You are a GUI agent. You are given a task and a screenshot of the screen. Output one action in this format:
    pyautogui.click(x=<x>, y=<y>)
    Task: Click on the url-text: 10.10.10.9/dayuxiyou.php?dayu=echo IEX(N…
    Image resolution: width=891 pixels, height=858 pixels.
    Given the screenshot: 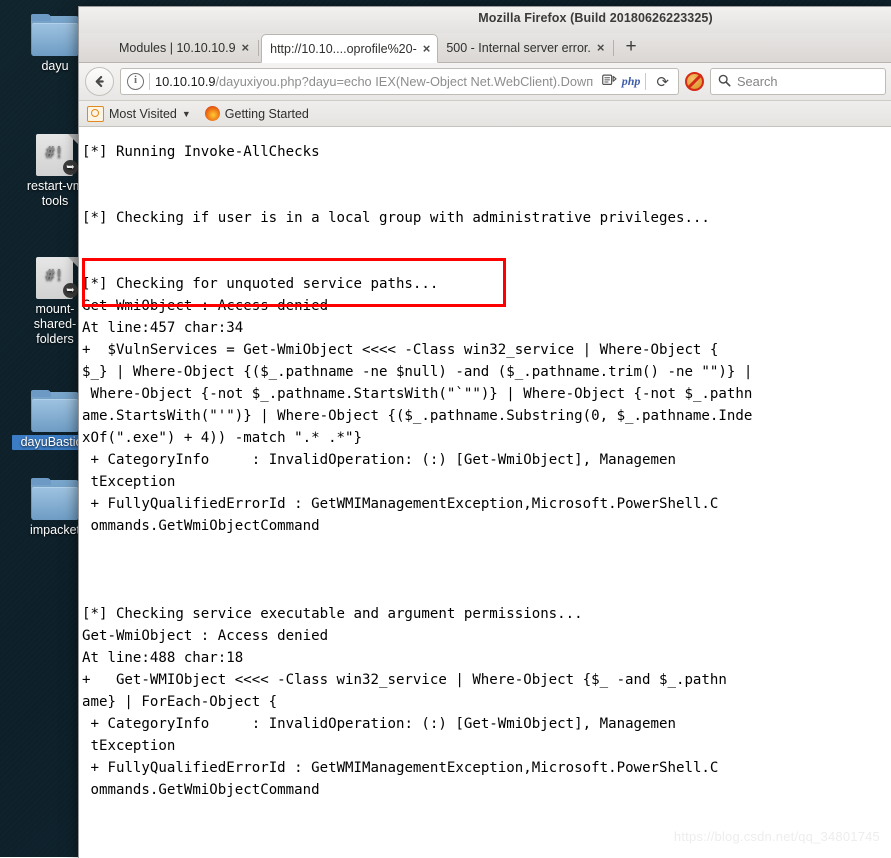 What is the action you would take?
    pyautogui.click(x=376, y=81)
    